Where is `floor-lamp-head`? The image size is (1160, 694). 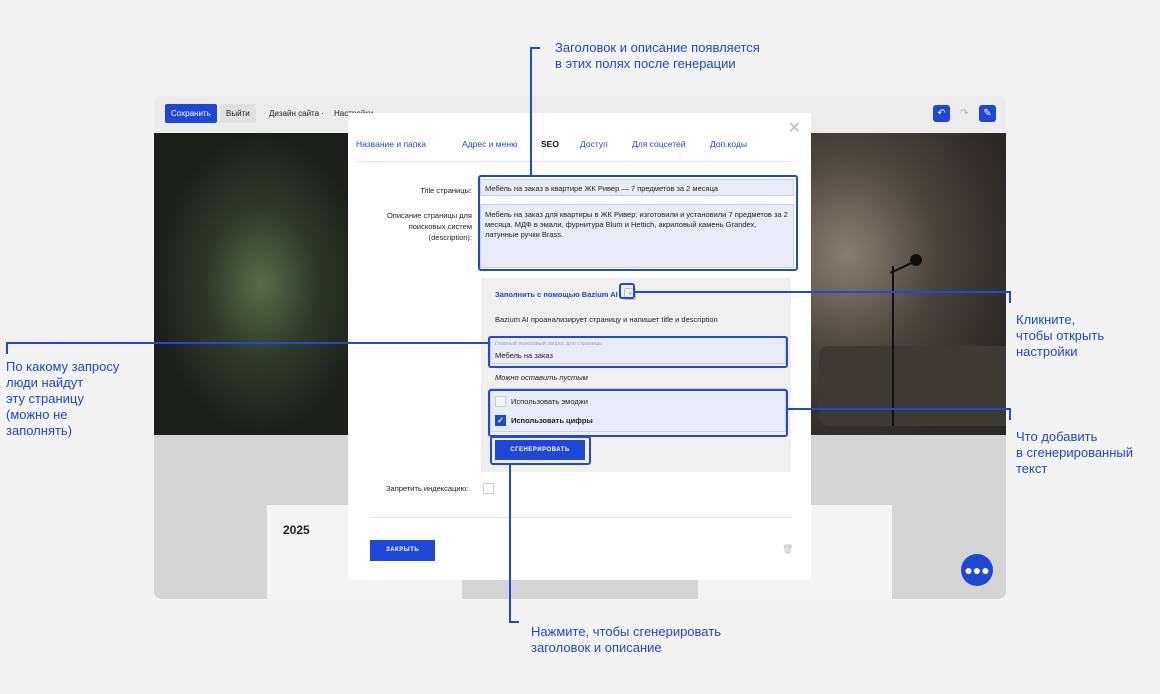
floor-lamp-head is located at coordinates (916, 260).